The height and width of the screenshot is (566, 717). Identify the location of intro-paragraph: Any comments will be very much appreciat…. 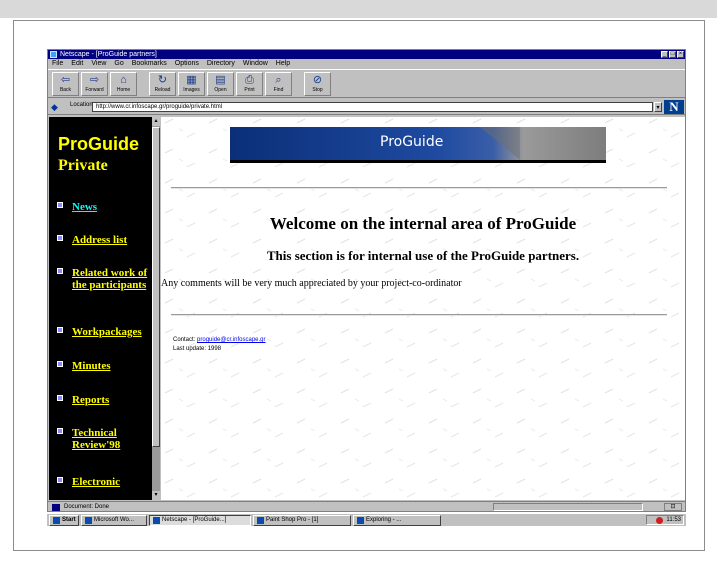
(311, 283).